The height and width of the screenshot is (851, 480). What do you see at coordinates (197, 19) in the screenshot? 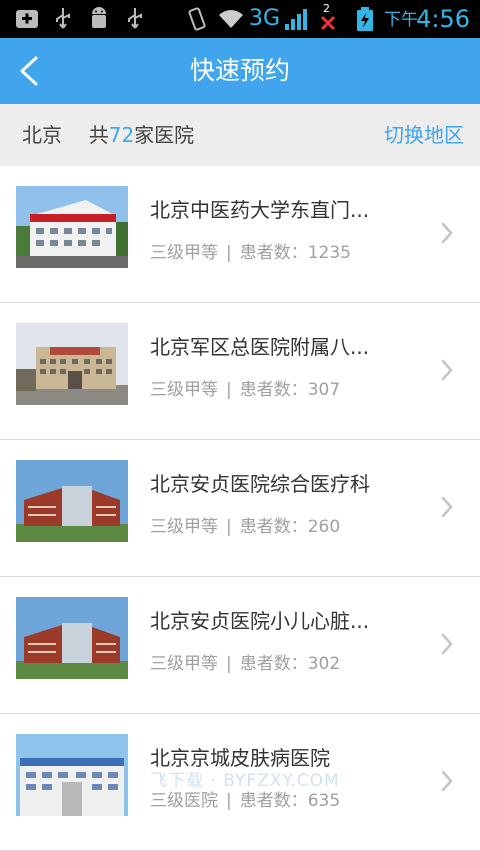
I see `vibrate-icon` at bounding box center [197, 19].